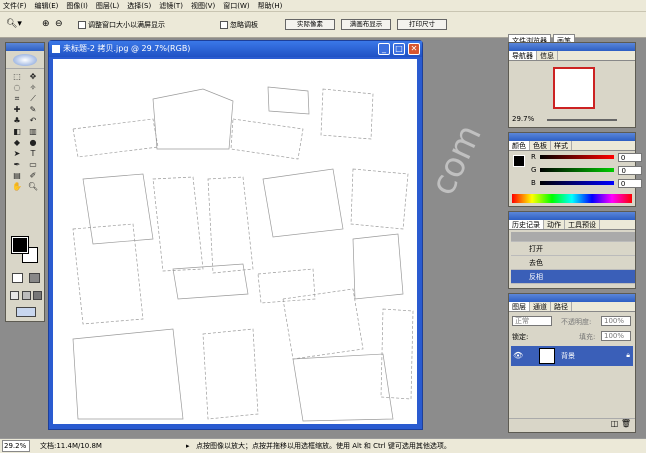  Describe the element at coordinates (235, 49) in the screenshot. I see `document-titlebar: 未标题-2 拷贝.jpg @ 29.7%(RGB) _ □ ✕` at that location.